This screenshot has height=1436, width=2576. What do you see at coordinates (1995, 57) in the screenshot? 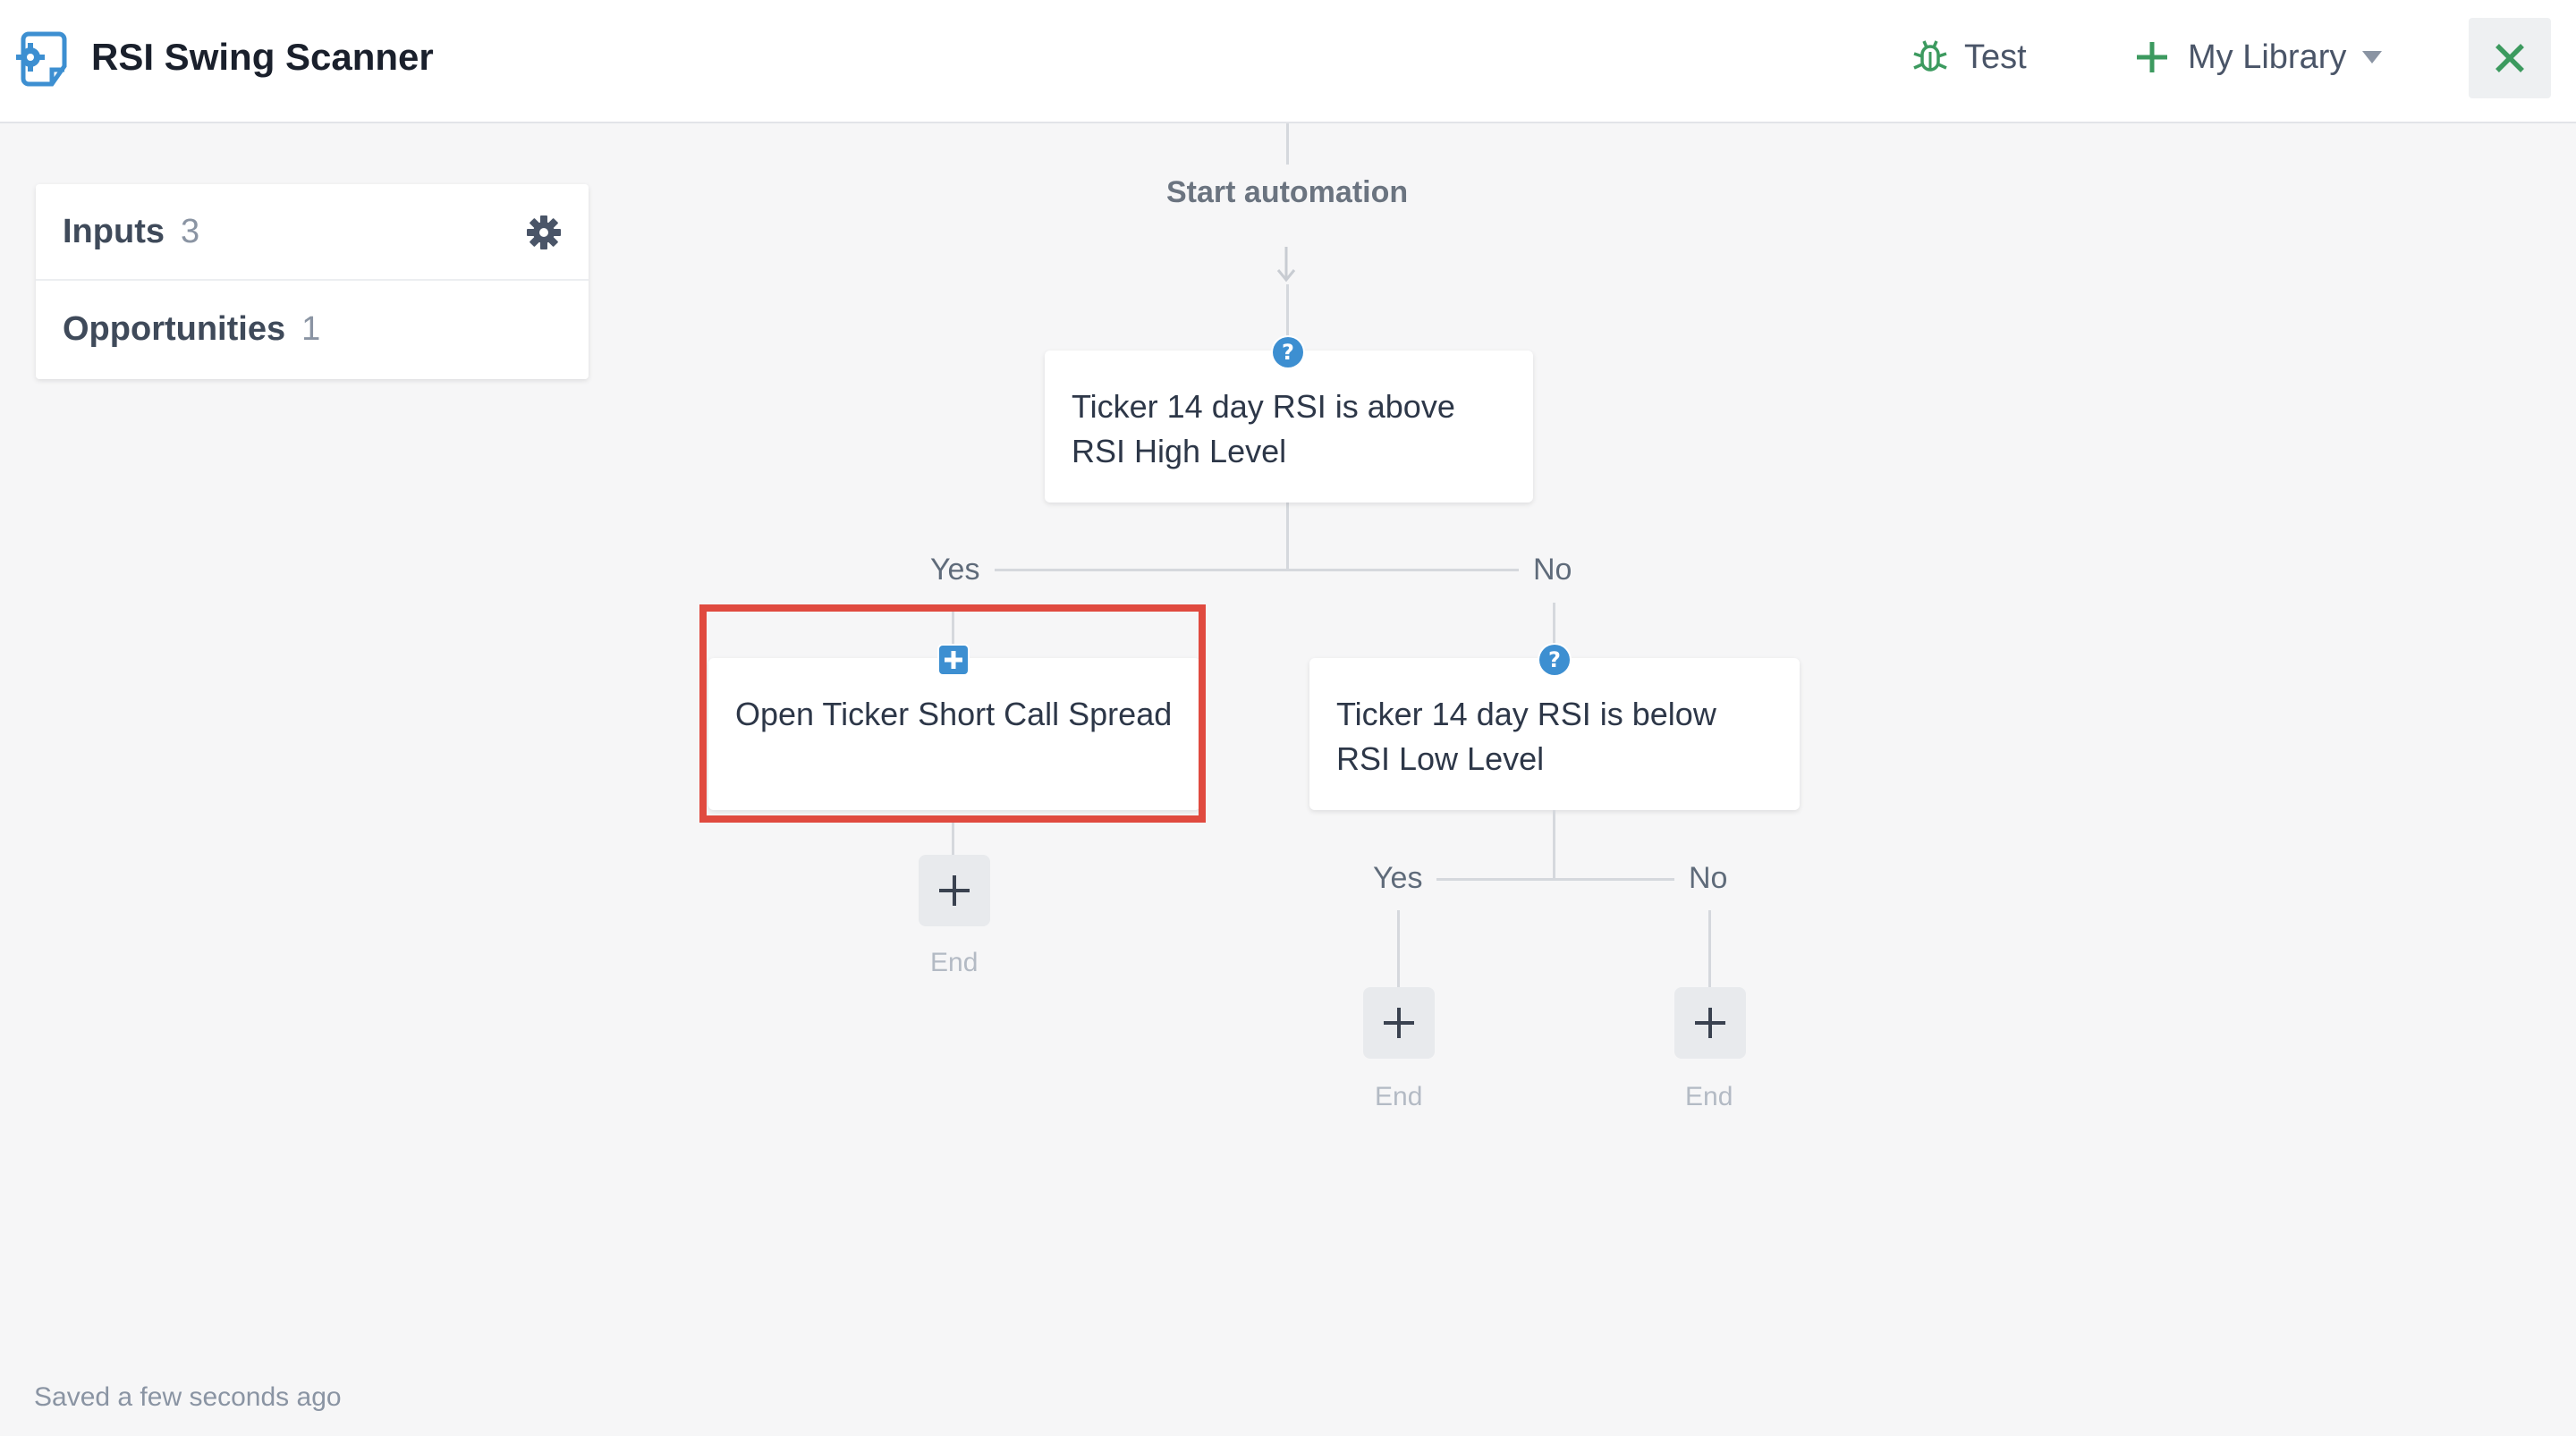
I see `test-label: Test` at bounding box center [1995, 57].